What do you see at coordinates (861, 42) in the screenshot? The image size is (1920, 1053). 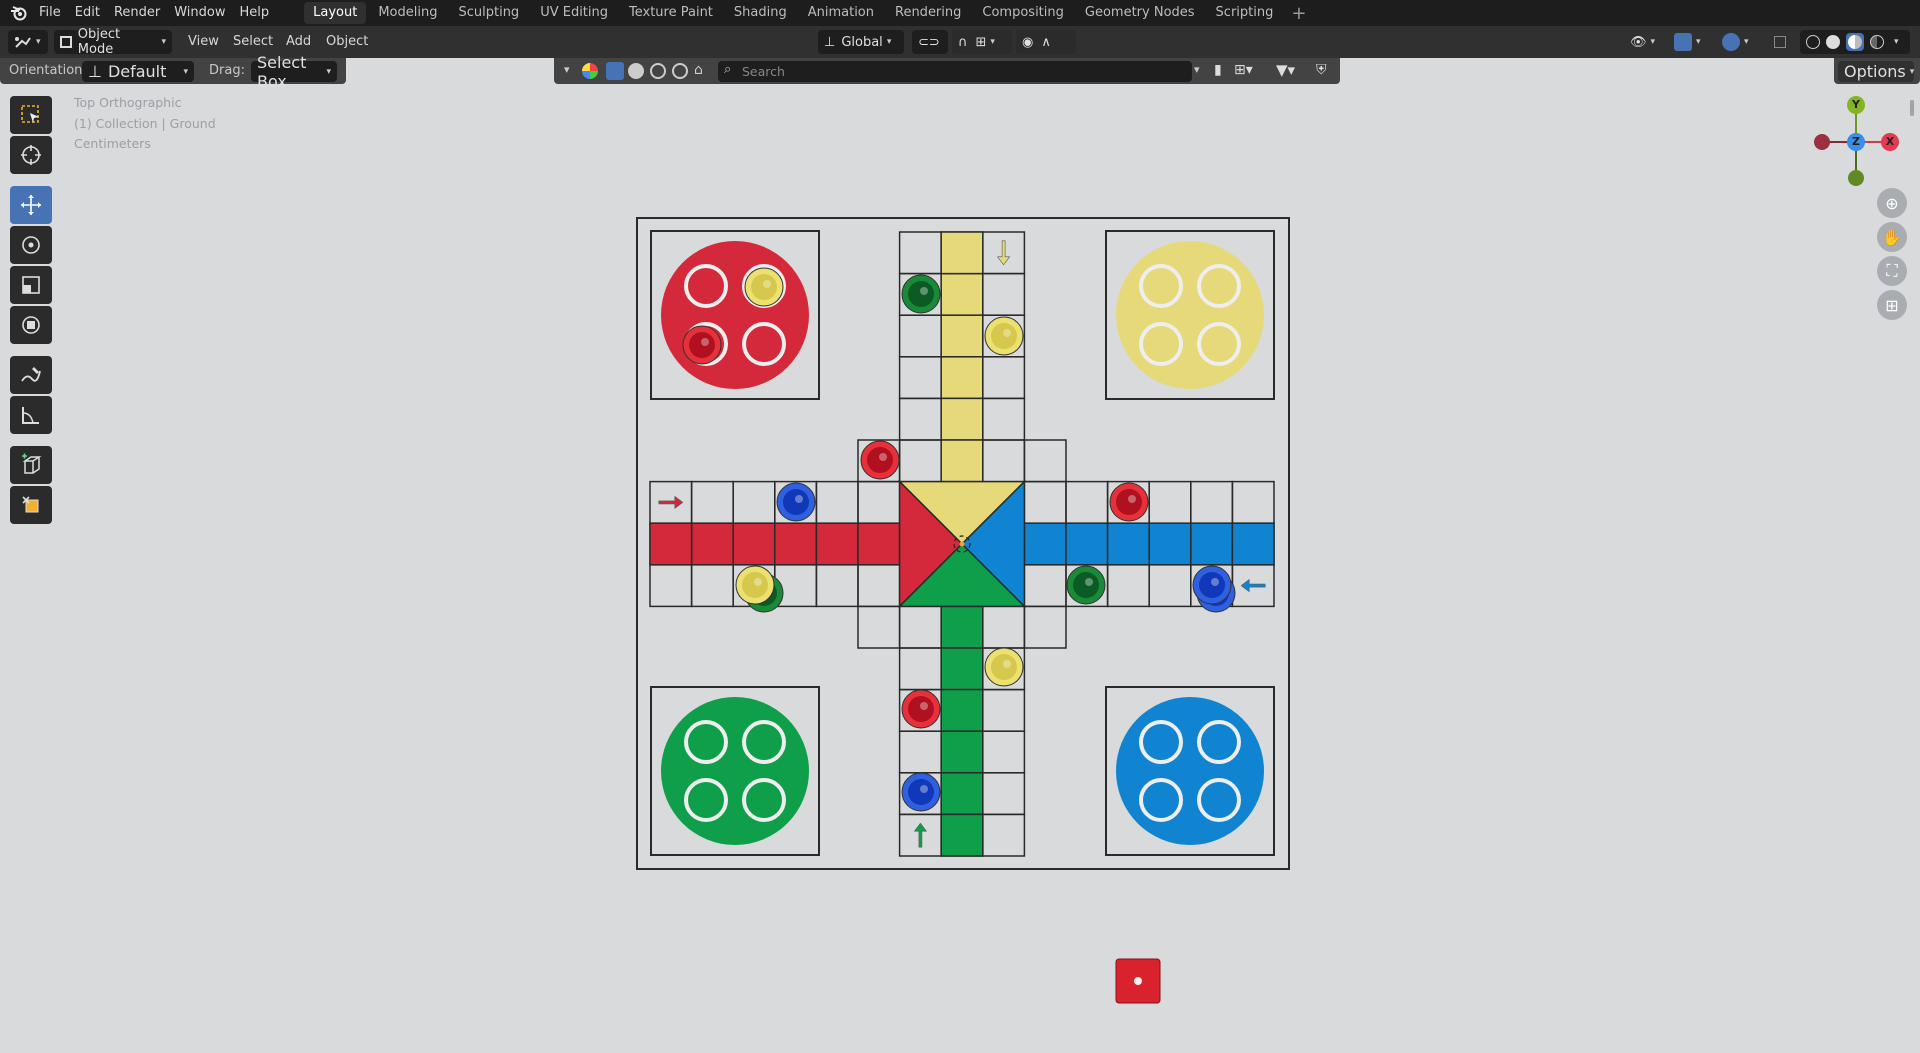 I see `transform-orientation-dropdown: ⊥ Global ▾` at bounding box center [861, 42].